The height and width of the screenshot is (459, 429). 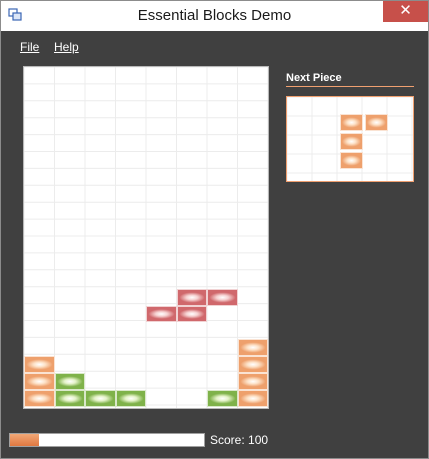 What do you see at coordinates (239, 440) in the screenshot?
I see `score-label: Score: 100` at bounding box center [239, 440].